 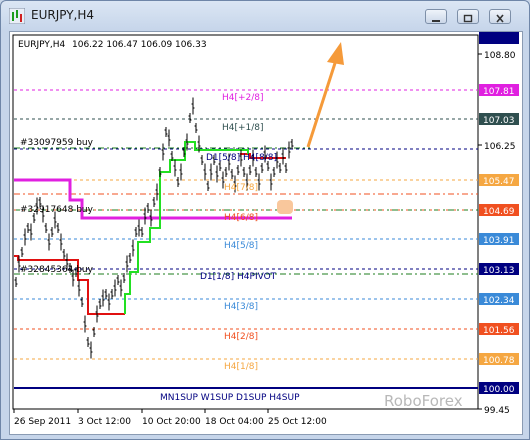 I want to click on price-badge-label: 101.56, so click(x=499, y=331).